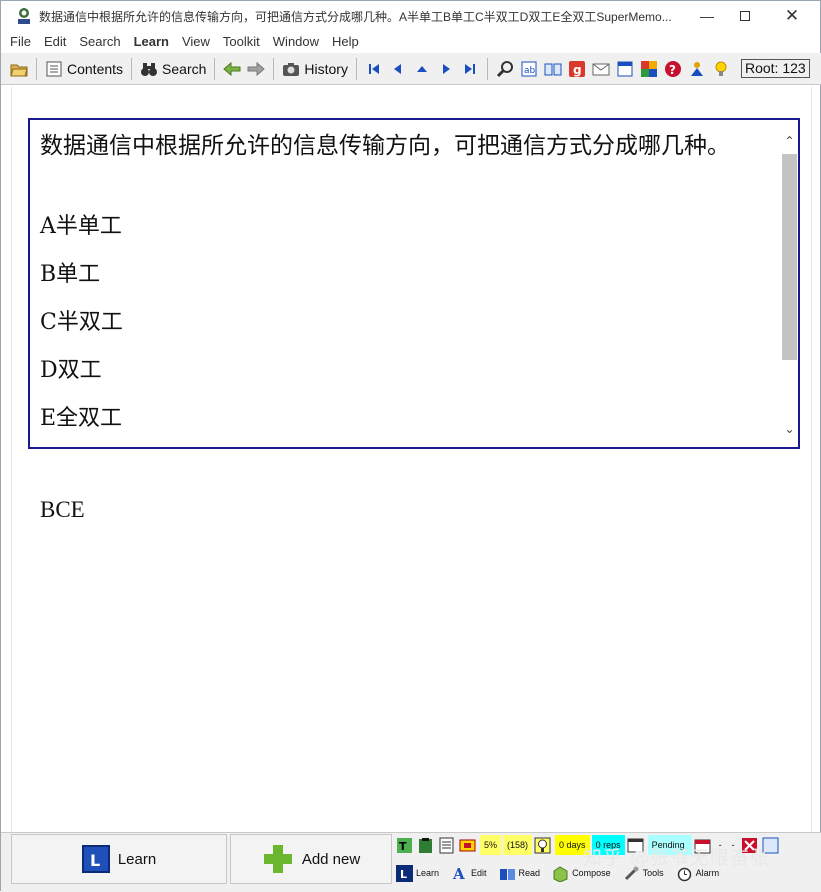 This screenshot has height=892, width=821. What do you see at coordinates (291, 69) in the screenshot?
I see `camera-icon` at bounding box center [291, 69].